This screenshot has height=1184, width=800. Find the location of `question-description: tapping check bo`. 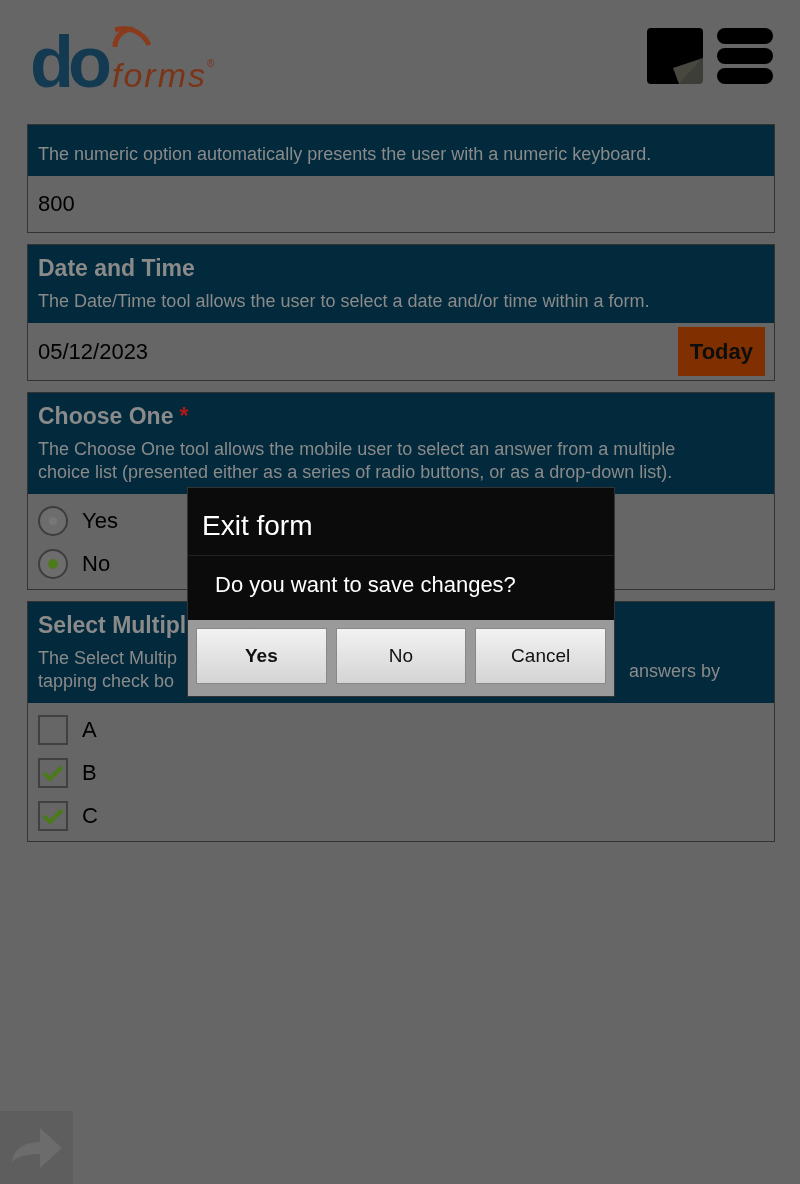

question-description: tapping check bo is located at coordinates (107, 681).